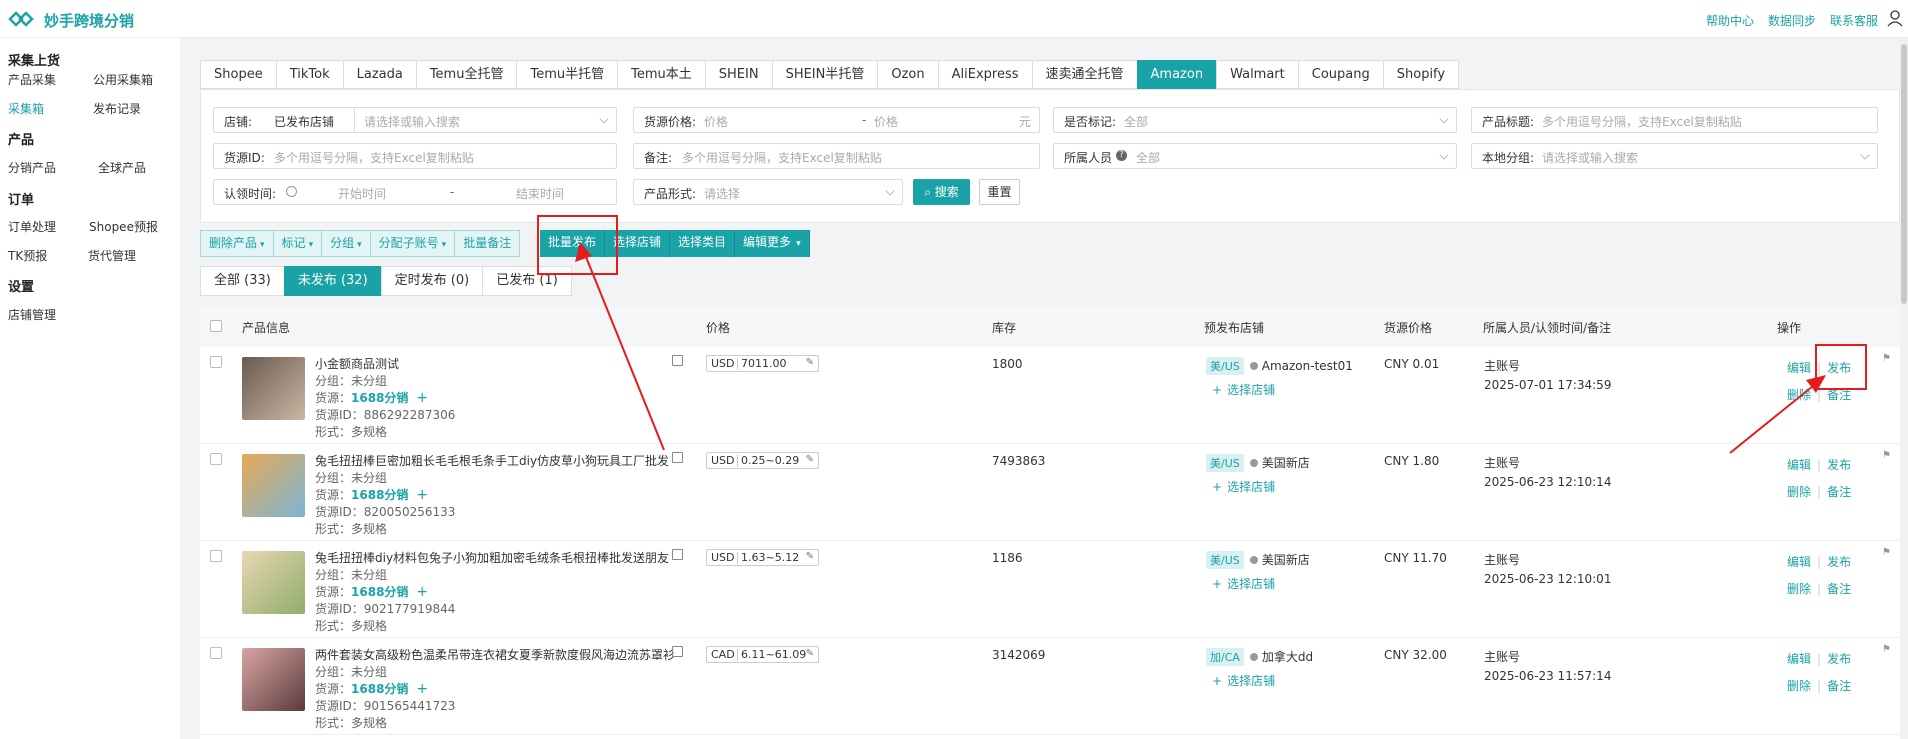 Image resolution: width=1908 pixels, height=739 pixels. What do you see at coordinates (362, 193) in the screenshot?
I see `start-time-input: 开始时间` at bounding box center [362, 193].